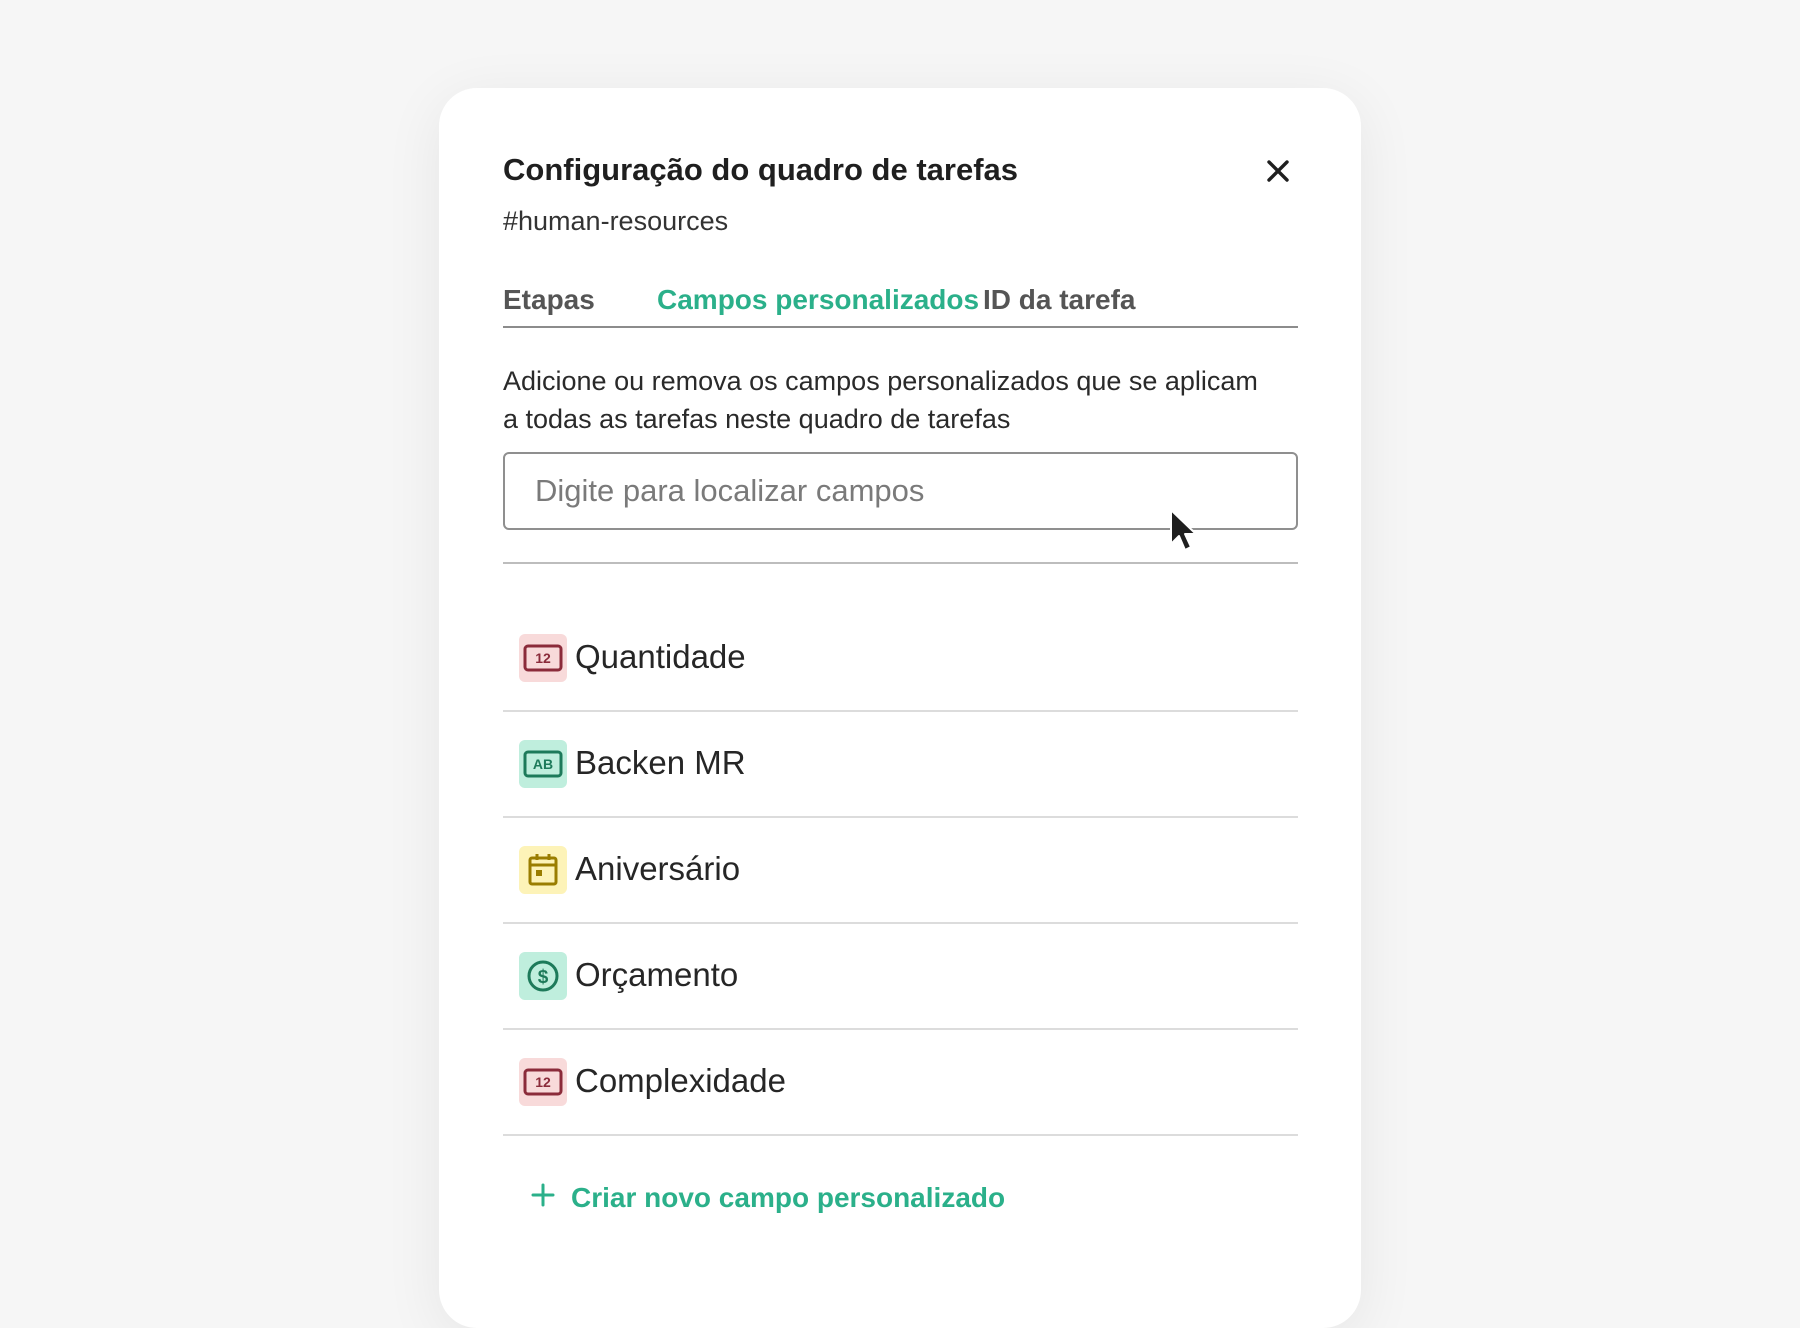  I want to click on field-label: Quantidade, so click(660, 656).